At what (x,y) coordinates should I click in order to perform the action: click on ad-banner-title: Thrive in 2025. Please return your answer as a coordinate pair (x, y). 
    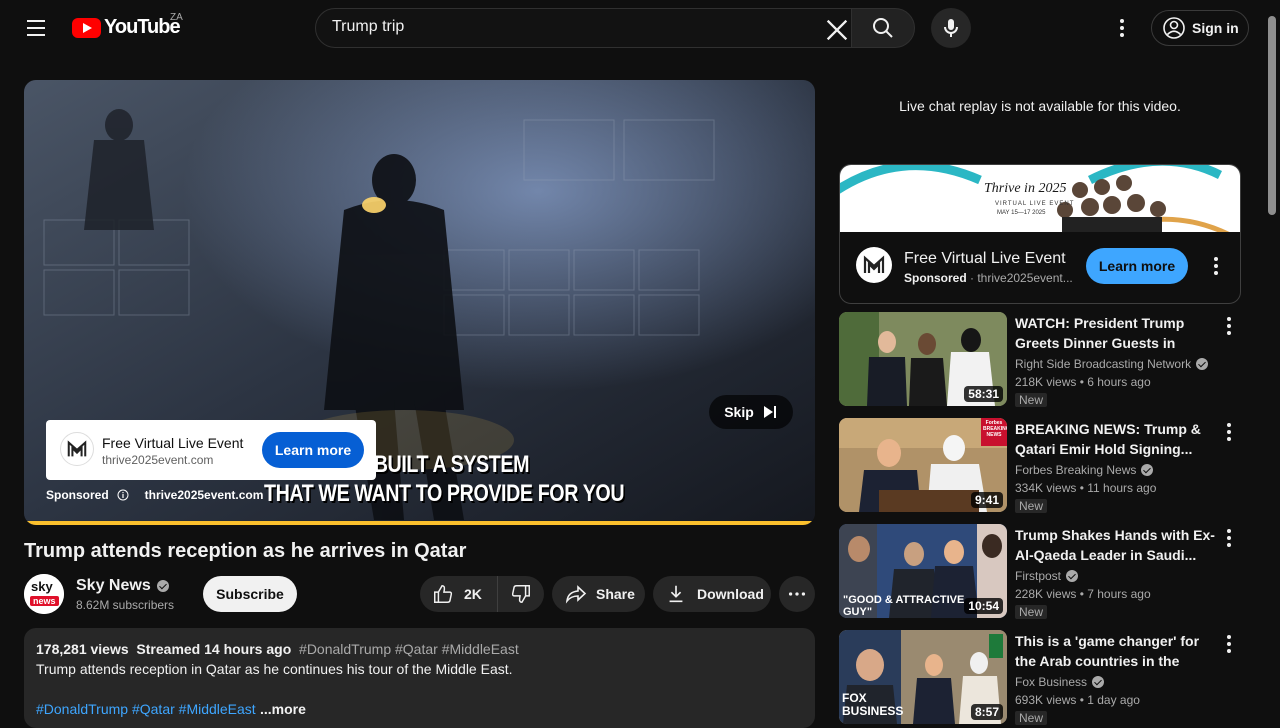
    Looking at the image, I should click on (1025, 188).